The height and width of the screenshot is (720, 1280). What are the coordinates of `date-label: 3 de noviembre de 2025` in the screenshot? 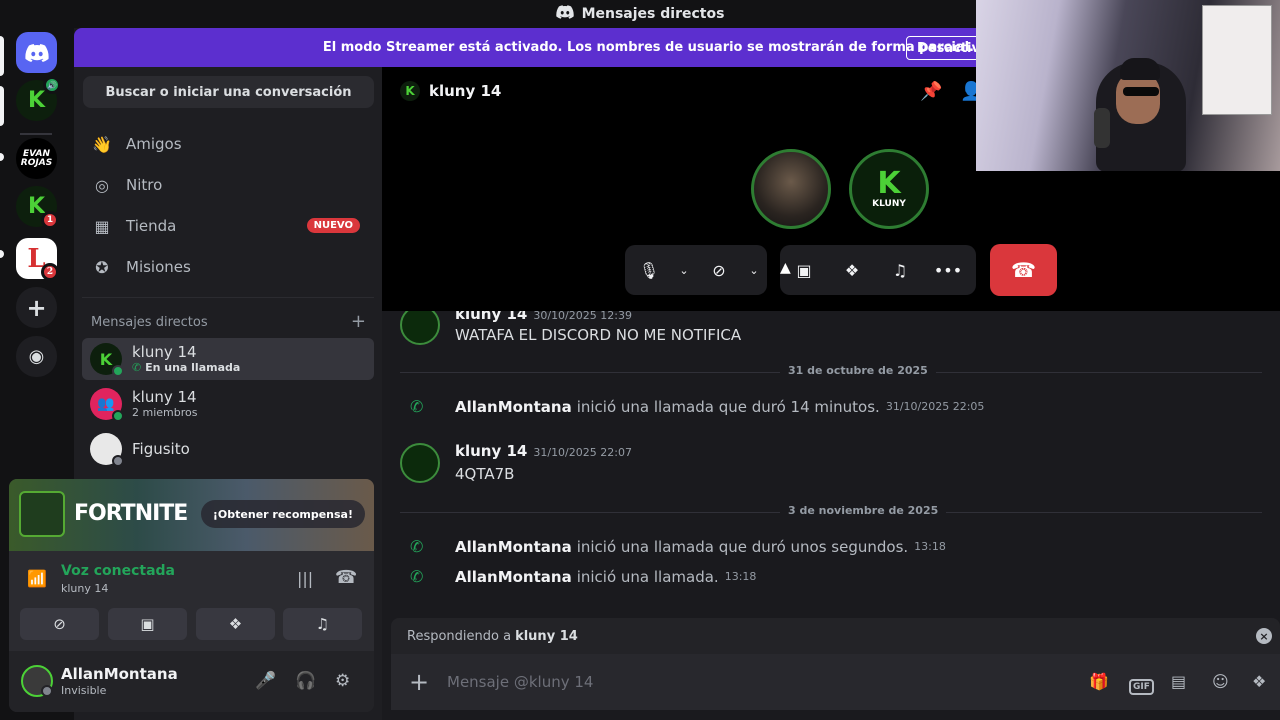 It's located at (863, 510).